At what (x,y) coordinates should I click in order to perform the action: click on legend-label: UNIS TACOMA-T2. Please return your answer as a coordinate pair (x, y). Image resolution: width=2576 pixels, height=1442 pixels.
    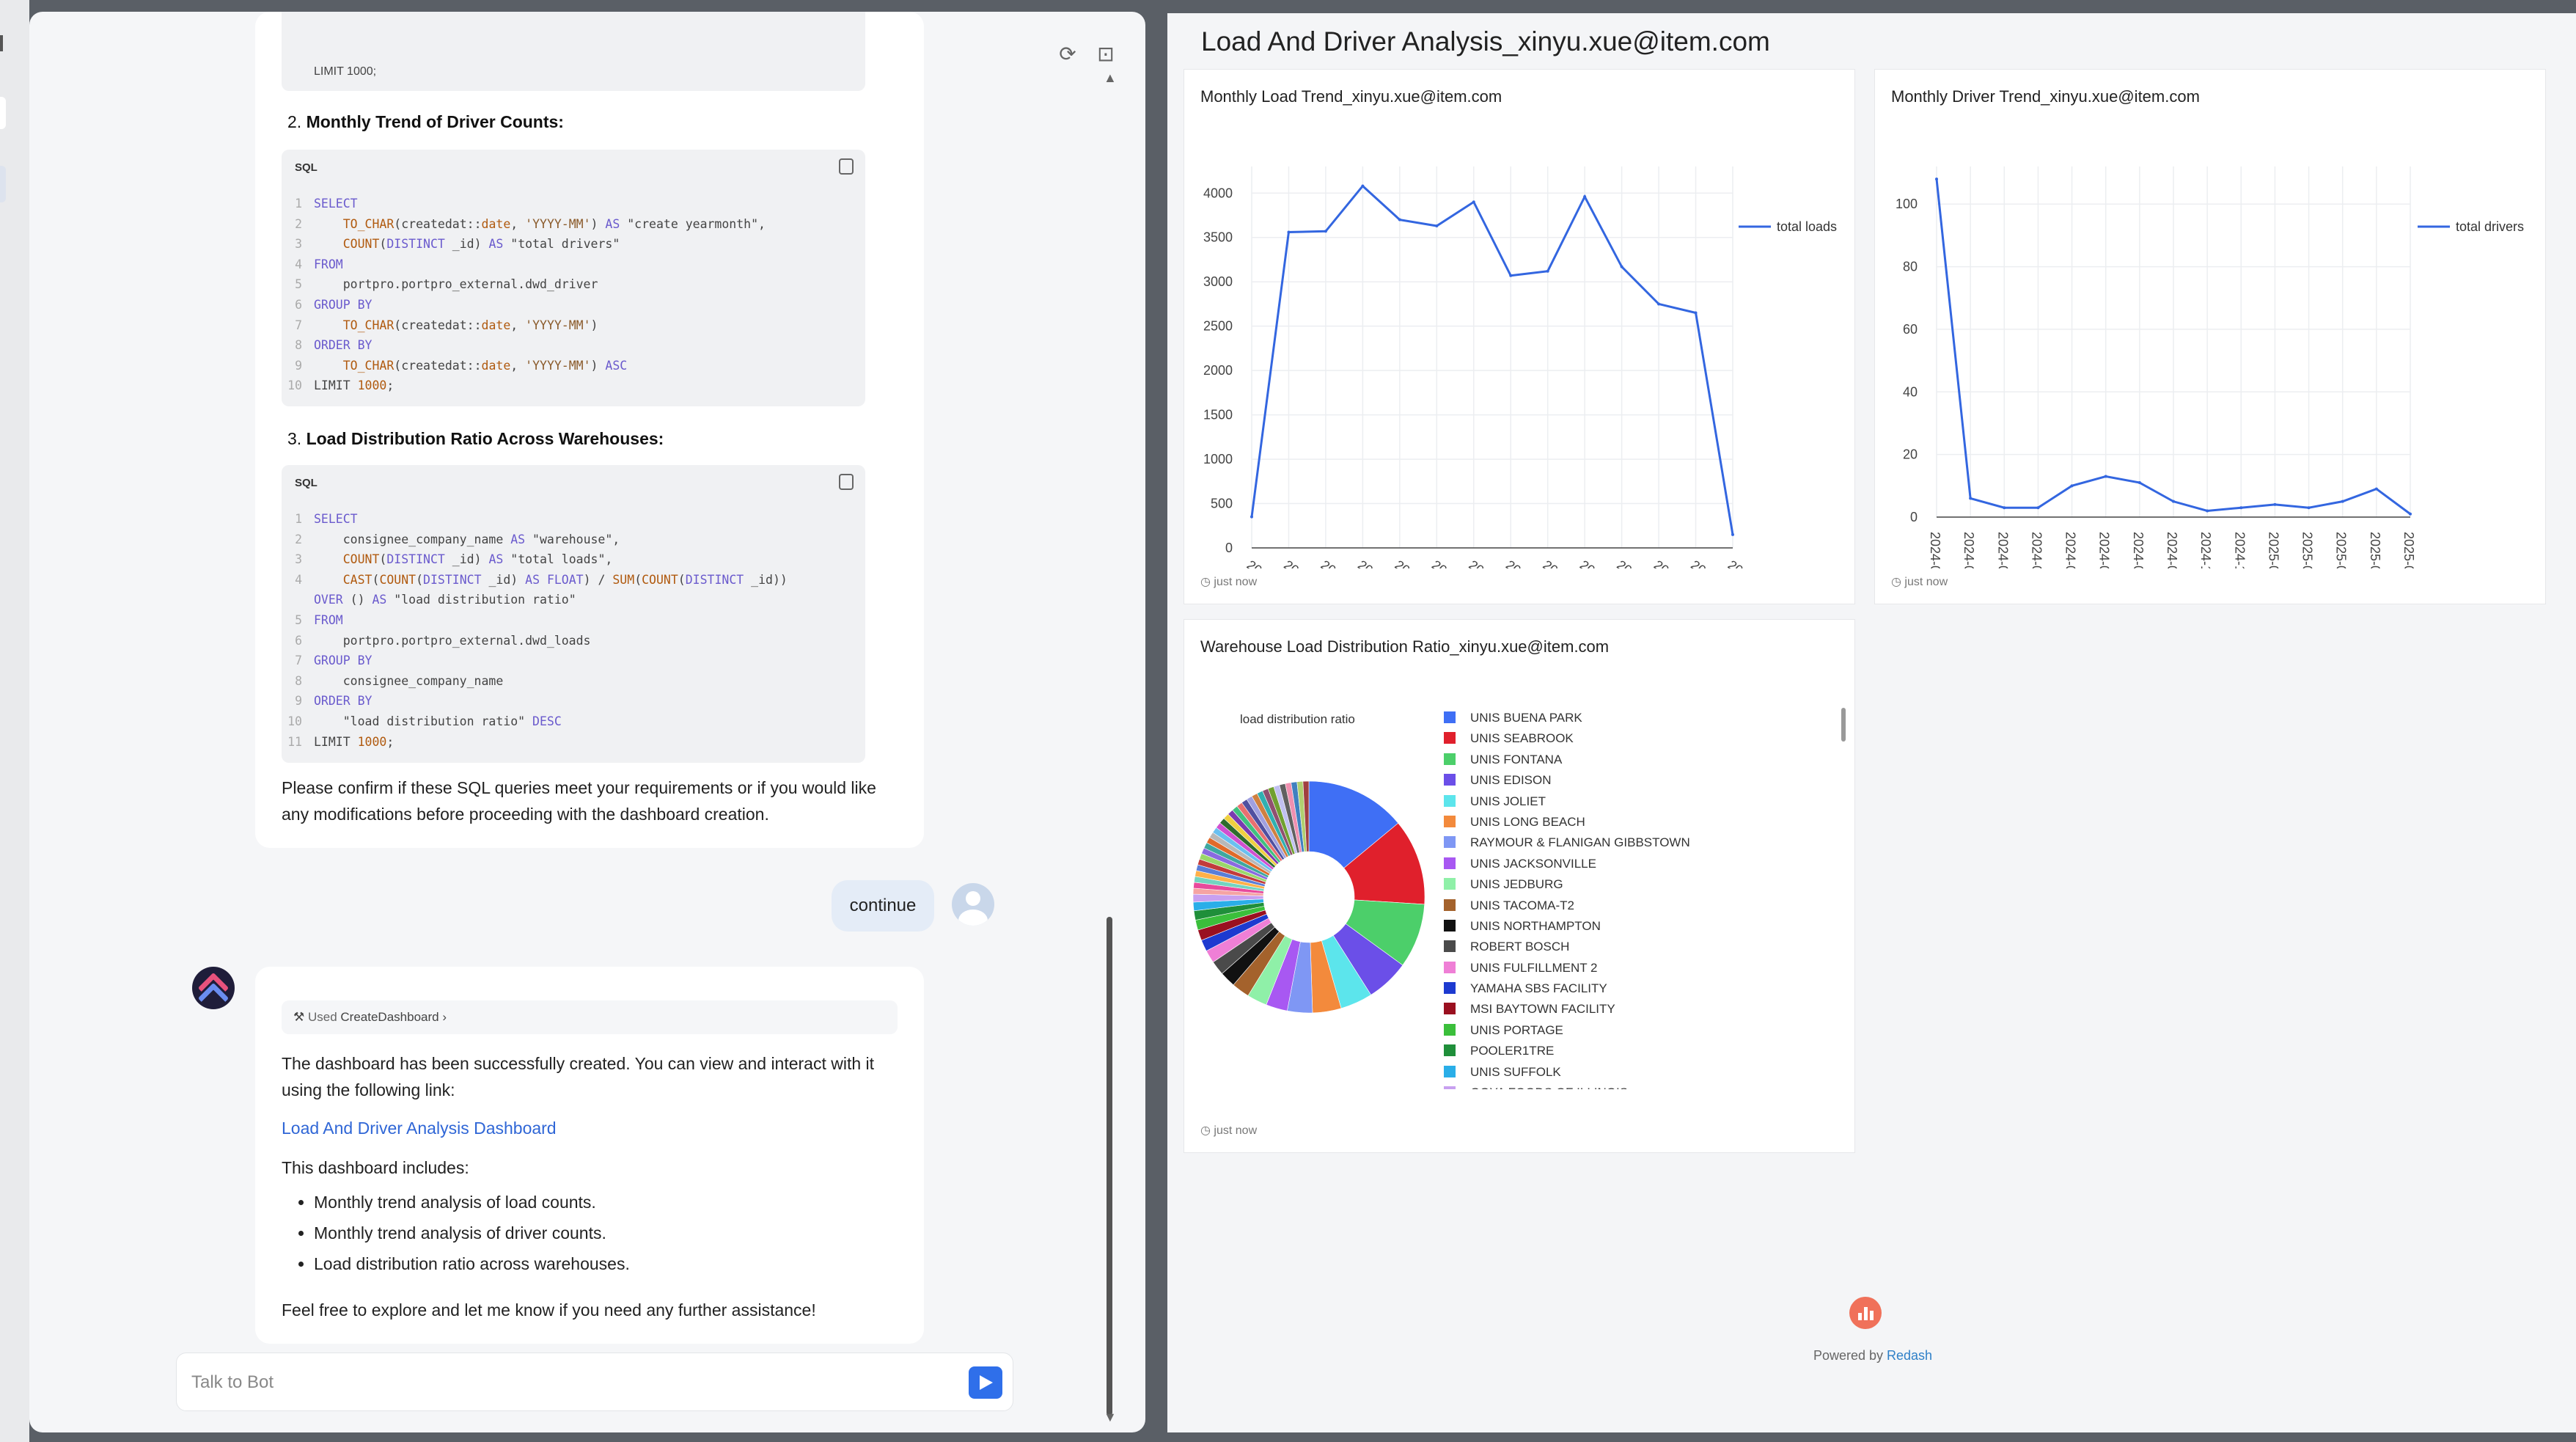
    Looking at the image, I should click on (1522, 905).